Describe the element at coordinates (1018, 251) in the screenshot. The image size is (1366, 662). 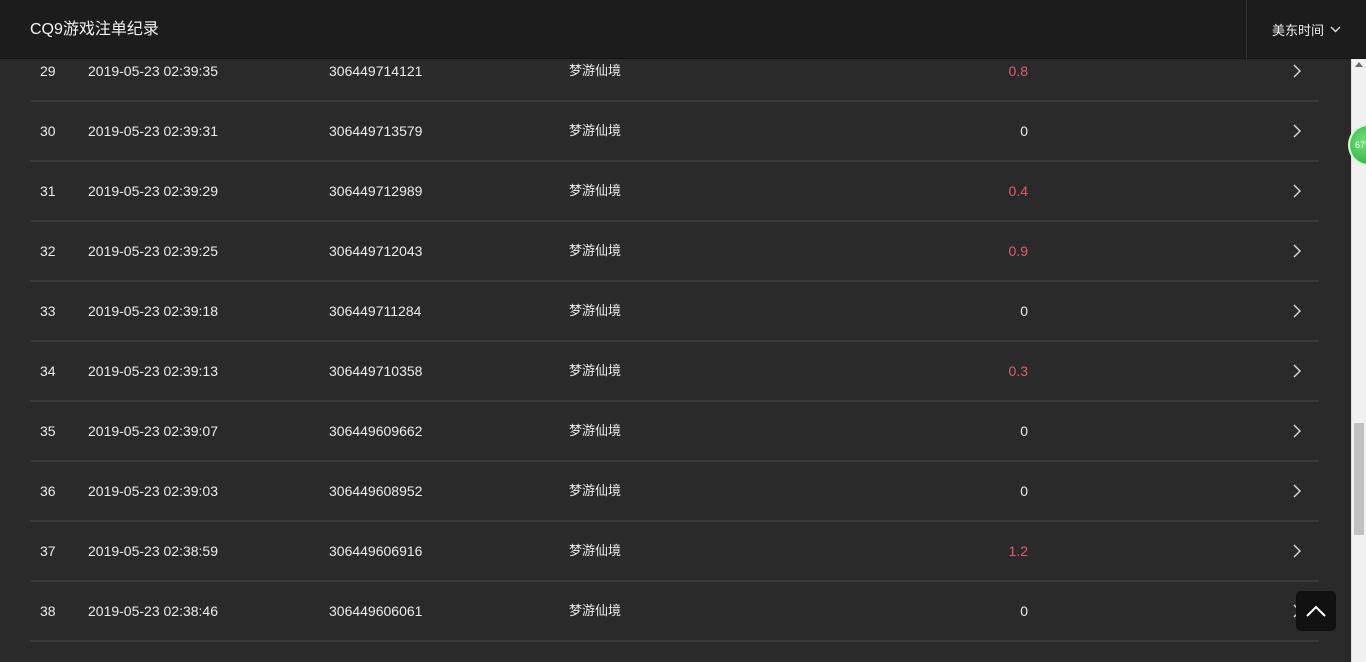
I see `win-amount: 0.9` at that location.